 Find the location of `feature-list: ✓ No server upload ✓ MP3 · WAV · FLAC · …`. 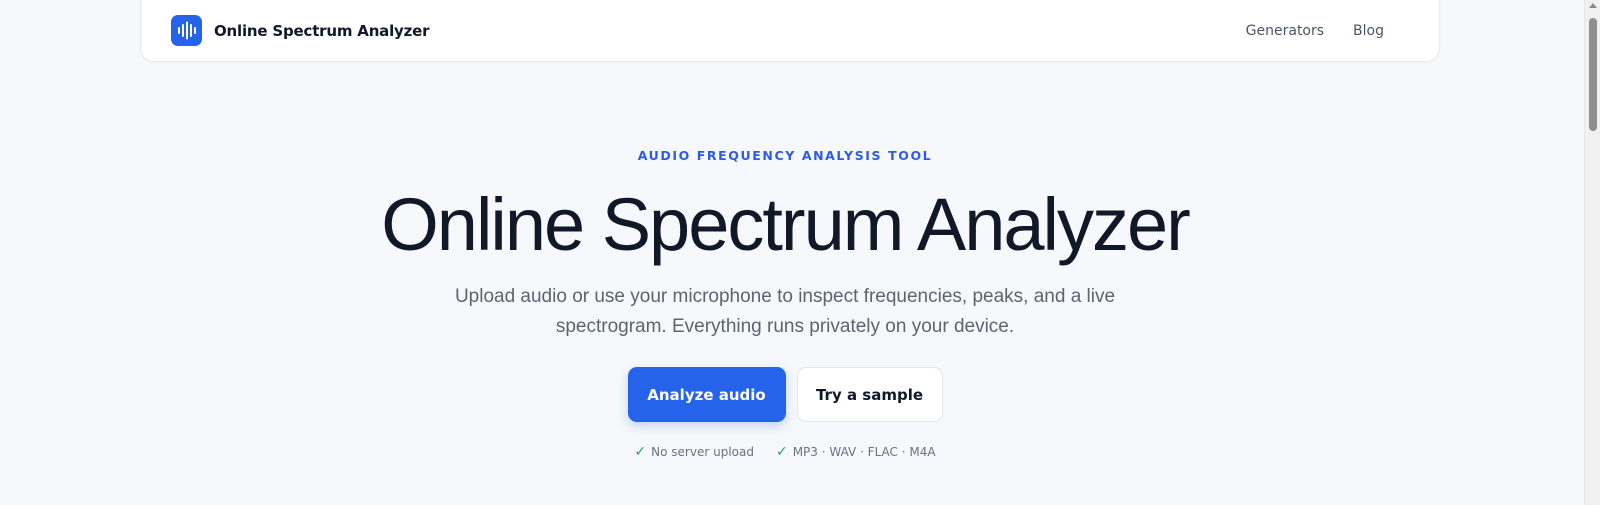

feature-list: ✓ No server upload ✓ MP3 · WAV · FLAC · … is located at coordinates (785, 452).